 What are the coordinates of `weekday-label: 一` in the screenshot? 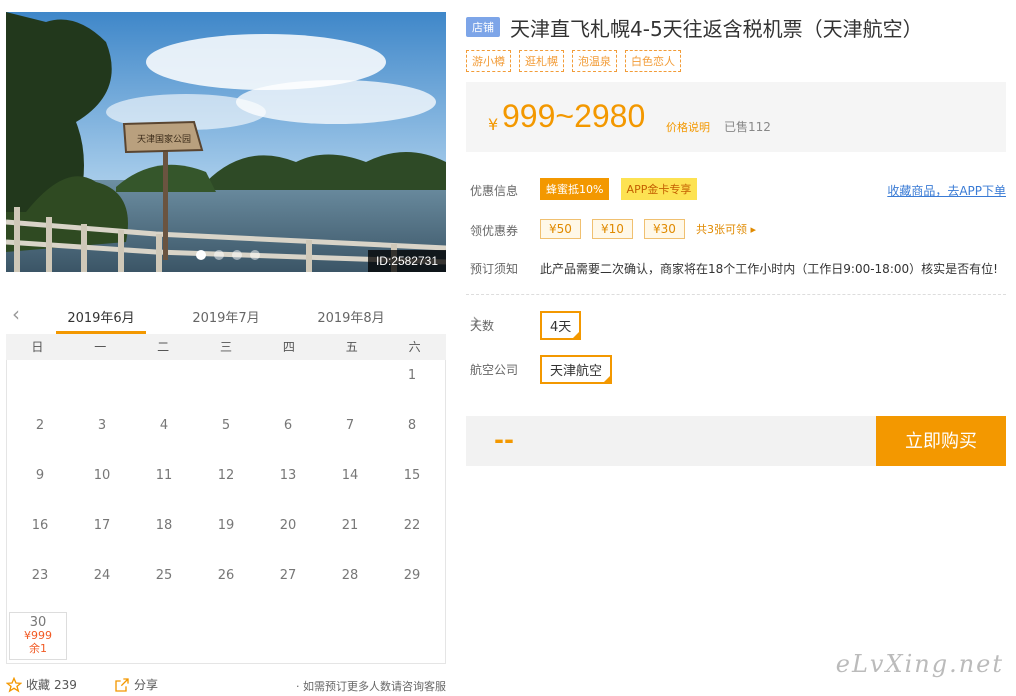 It's located at (100, 347).